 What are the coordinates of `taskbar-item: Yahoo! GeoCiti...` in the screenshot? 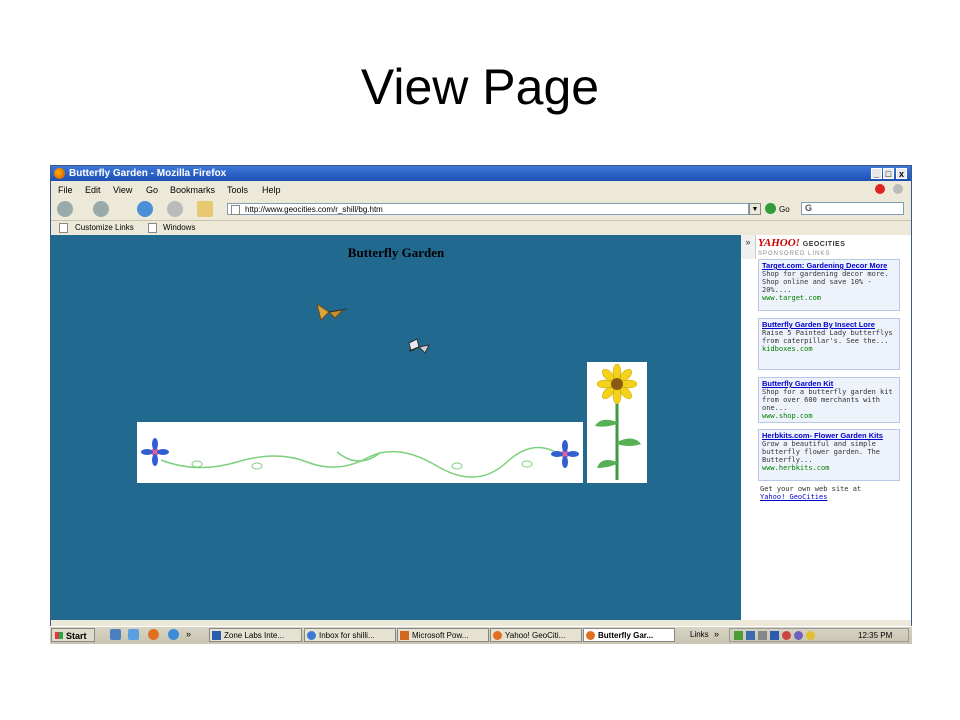 It's located at (536, 635).